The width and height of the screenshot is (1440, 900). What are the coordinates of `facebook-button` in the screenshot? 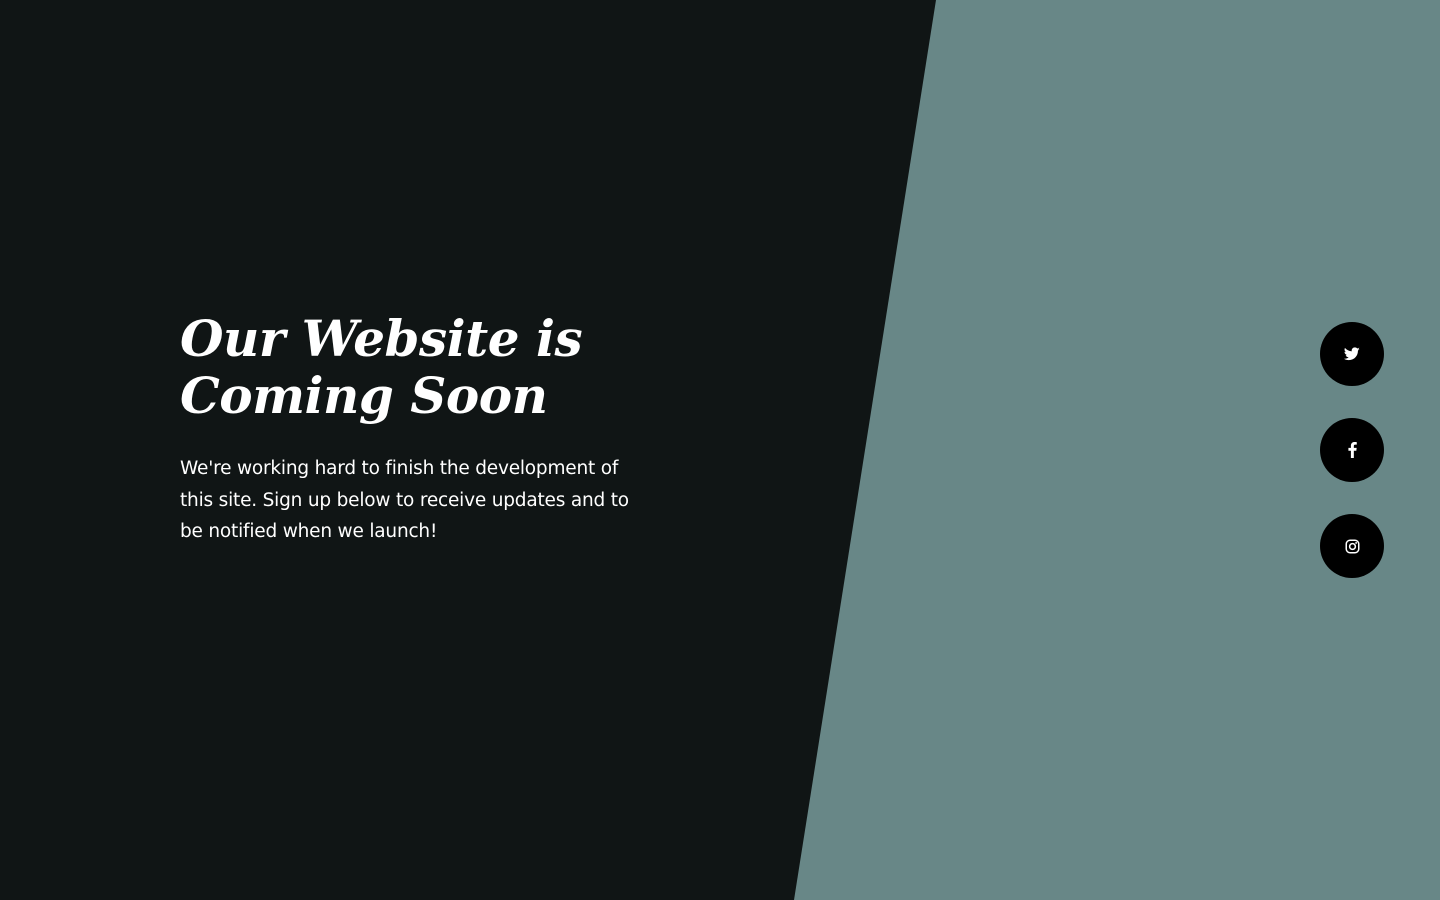 It's located at (1352, 450).